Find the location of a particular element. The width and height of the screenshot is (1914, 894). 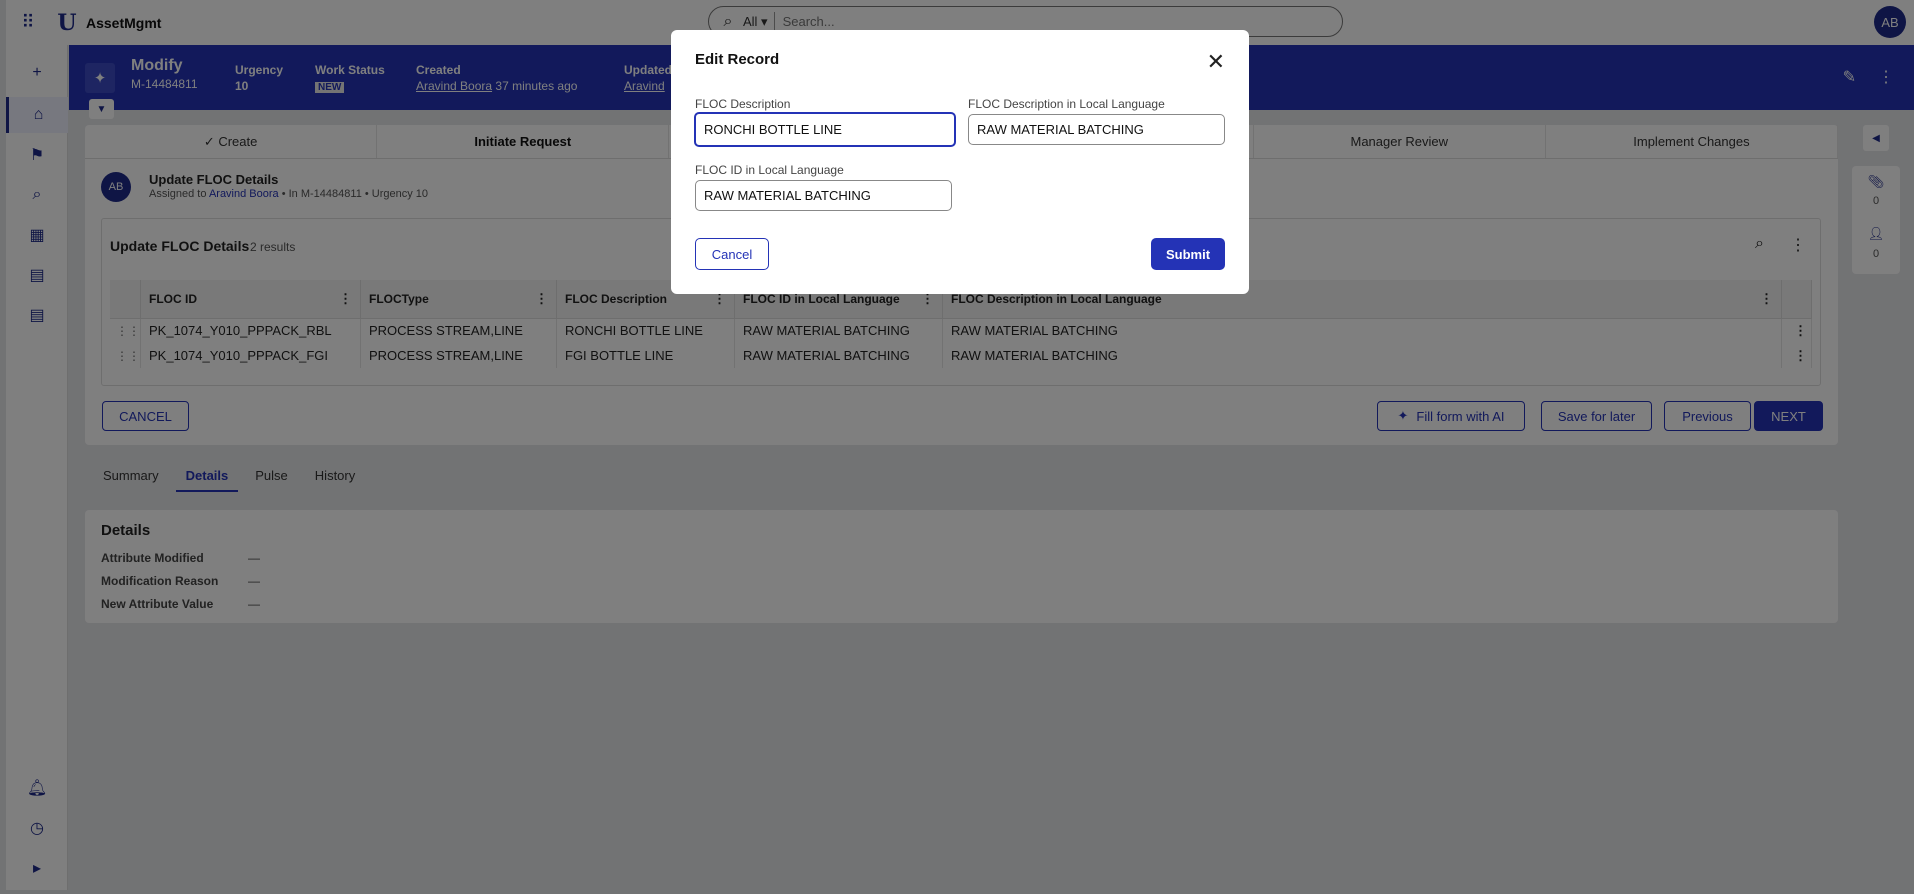

dialog-title: Edit Record is located at coordinates (737, 59).